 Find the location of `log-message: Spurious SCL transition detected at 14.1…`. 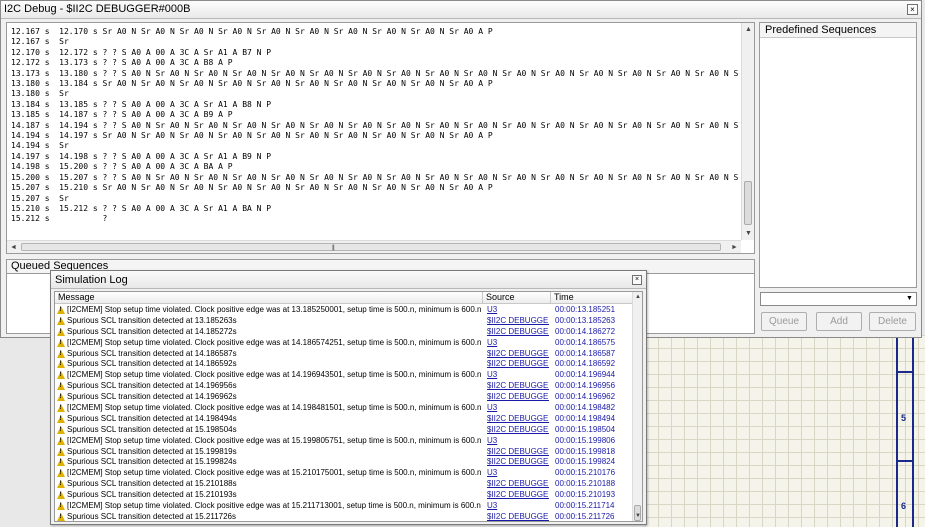

log-message: Spurious SCL transition detected at 14.1… is located at coordinates (152, 386).